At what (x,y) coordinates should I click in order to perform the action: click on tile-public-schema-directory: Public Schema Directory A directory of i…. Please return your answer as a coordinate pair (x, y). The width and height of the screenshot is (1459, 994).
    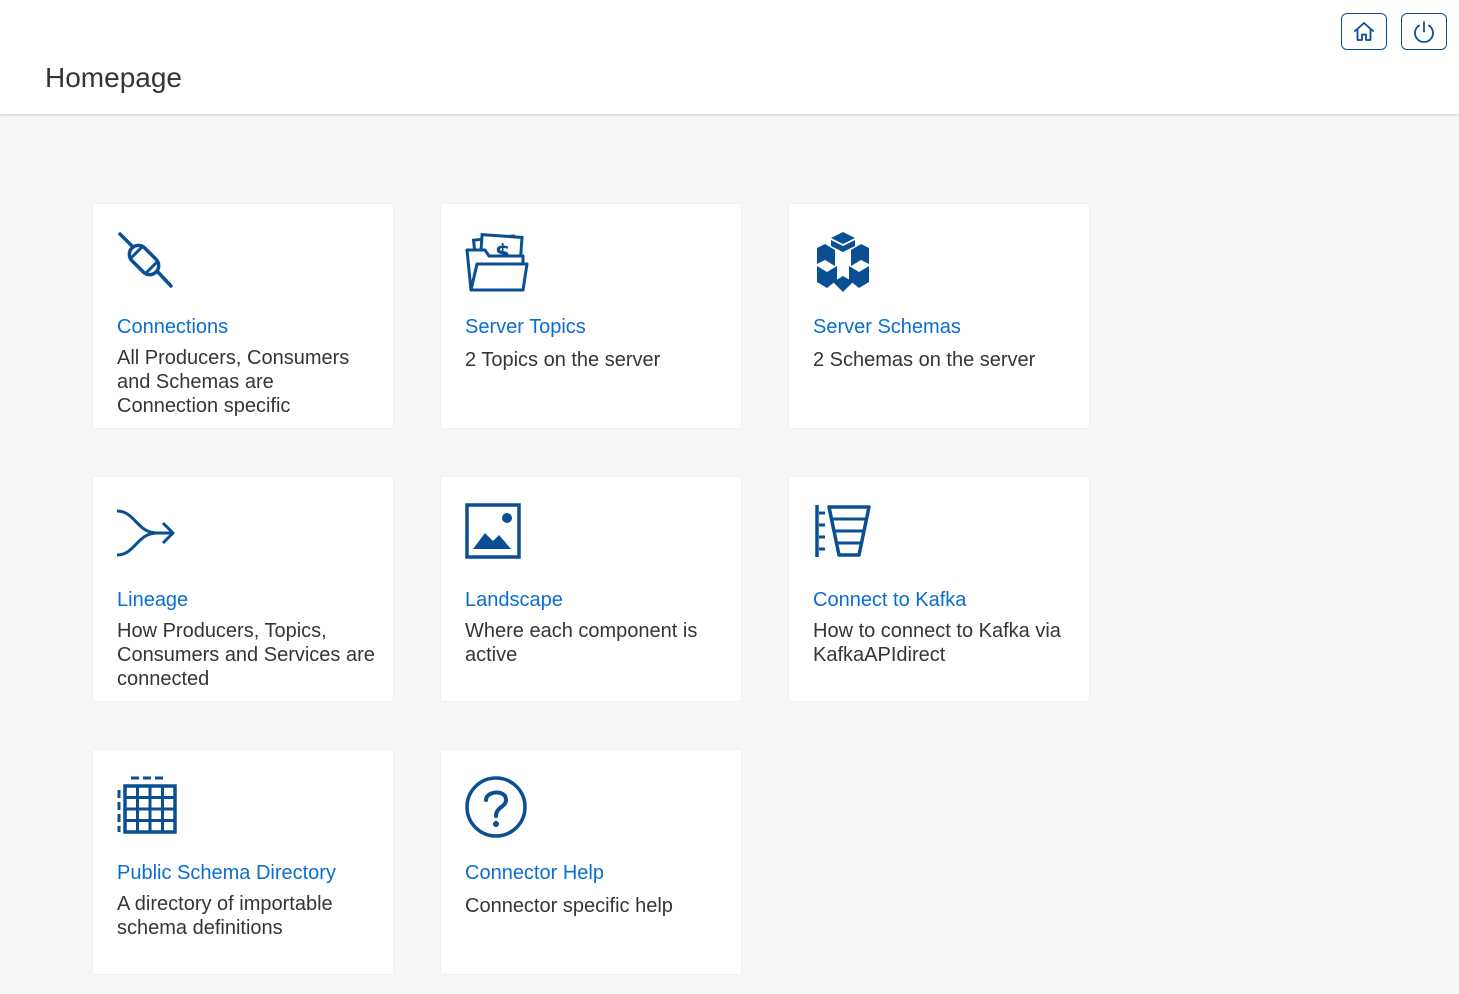
    Looking at the image, I should click on (243, 862).